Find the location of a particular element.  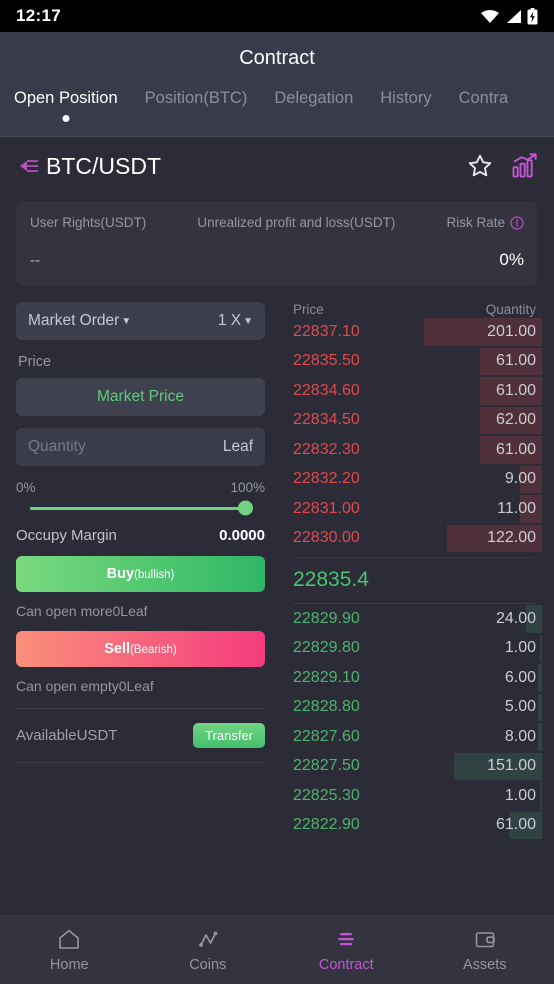

chevron-down-icon: ▼ is located at coordinates (126, 321).